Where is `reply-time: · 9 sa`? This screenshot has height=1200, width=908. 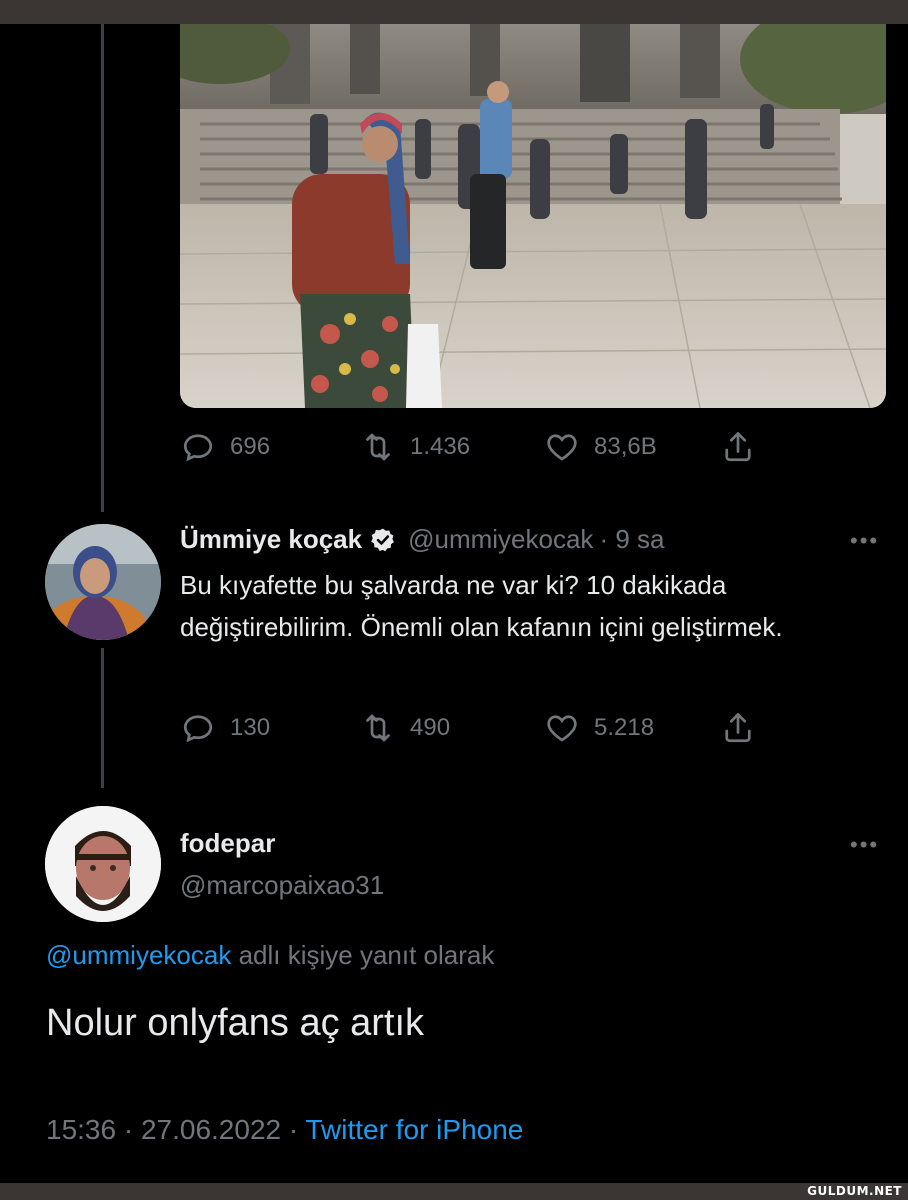
reply-time: · 9 sa is located at coordinates (631, 539).